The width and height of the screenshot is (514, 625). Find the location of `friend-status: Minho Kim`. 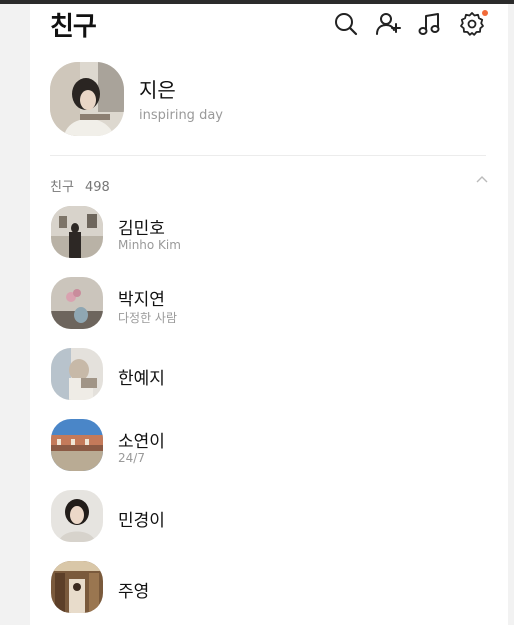

friend-status: Minho Kim is located at coordinates (149, 245).